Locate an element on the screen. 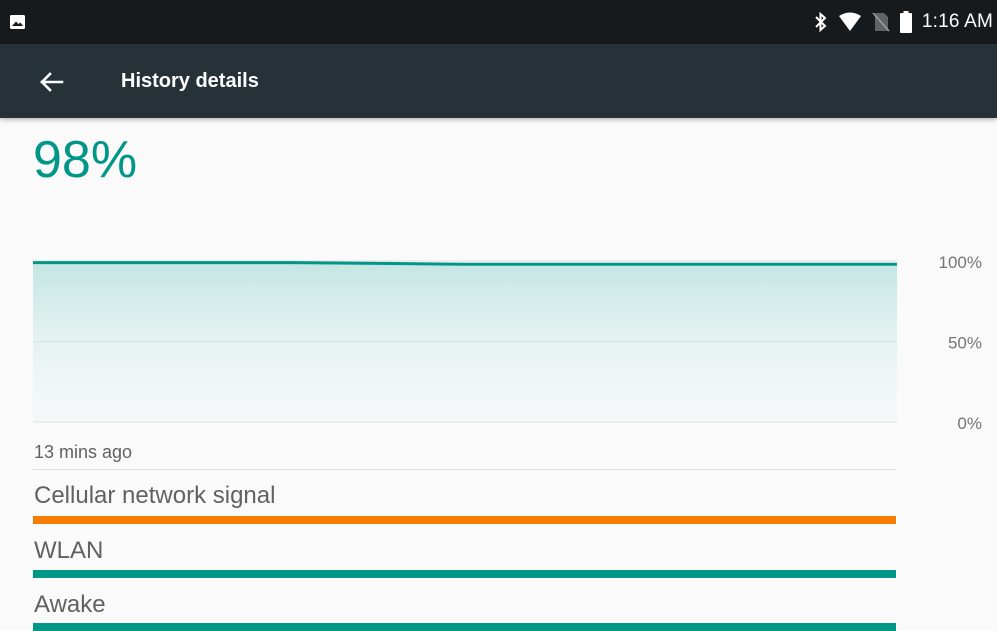  arrow-back-icon is located at coordinates (52, 82).